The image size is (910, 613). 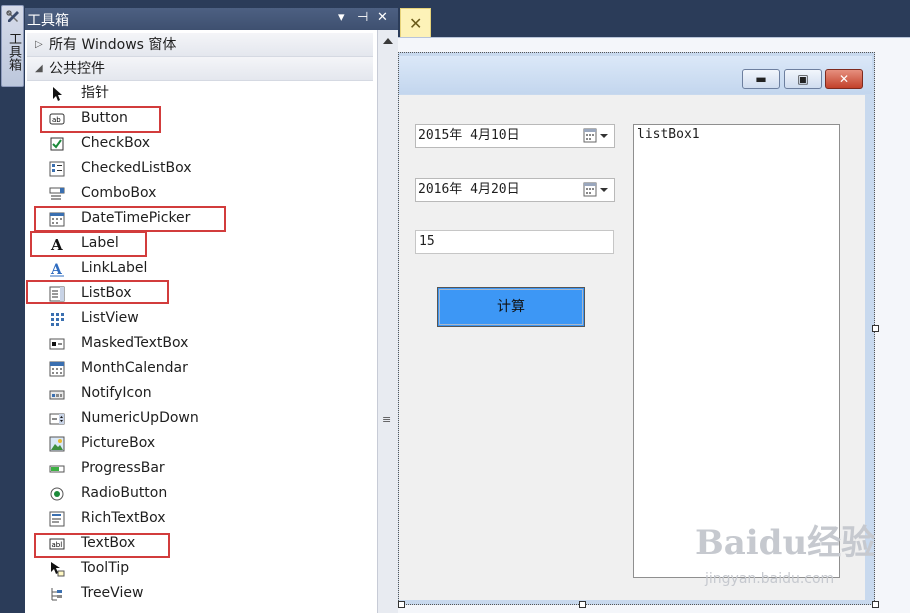 What do you see at coordinates (388, 422) in the screenshot?
I see `scroll-grip-icon: ≡` at bounding box center [388, 422].